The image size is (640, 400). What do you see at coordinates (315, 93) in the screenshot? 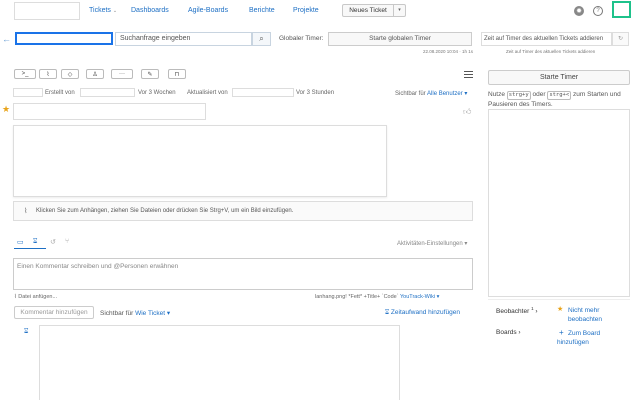
I see `updated-ago: Vor 3 Stunden` at bounding box center [315, 93].